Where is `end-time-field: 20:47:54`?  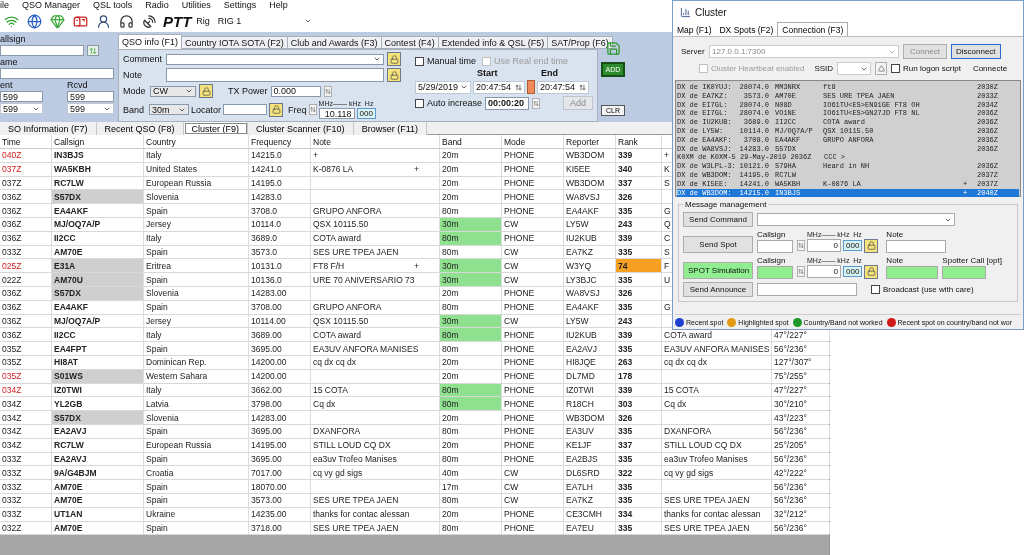 end-time-field: 20:47:54 is located at coordinates (563, 87).